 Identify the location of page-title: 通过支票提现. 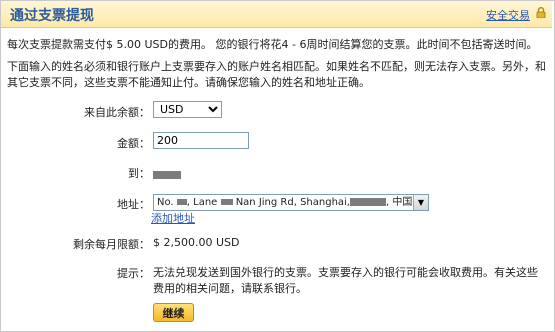
(52, 16).